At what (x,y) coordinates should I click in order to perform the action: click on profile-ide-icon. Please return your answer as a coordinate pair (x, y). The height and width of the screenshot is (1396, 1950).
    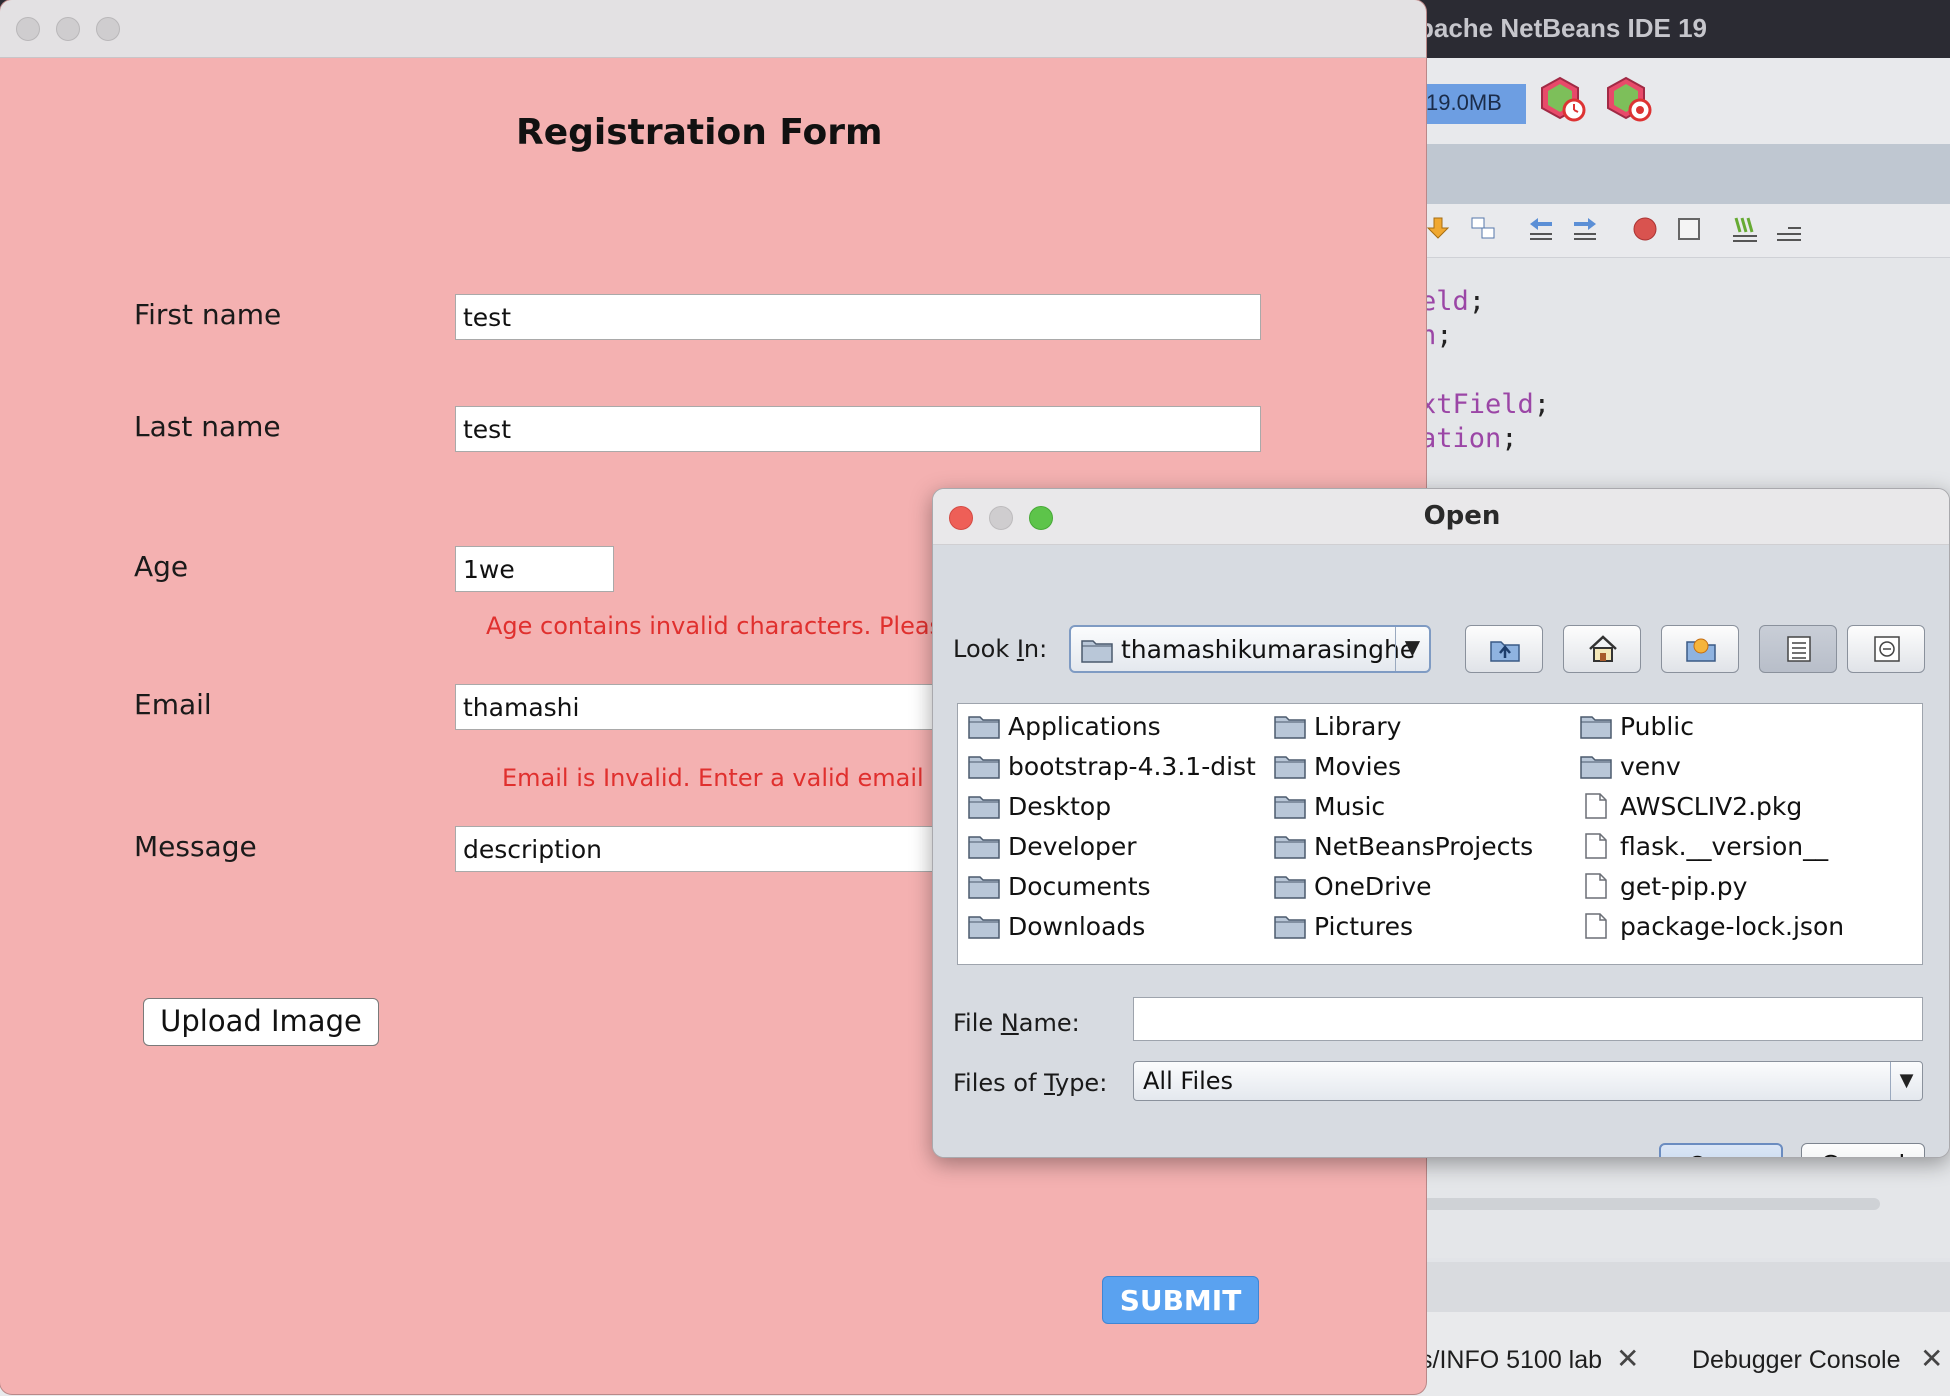
    Looking at the image, I should click on (1563, 99).